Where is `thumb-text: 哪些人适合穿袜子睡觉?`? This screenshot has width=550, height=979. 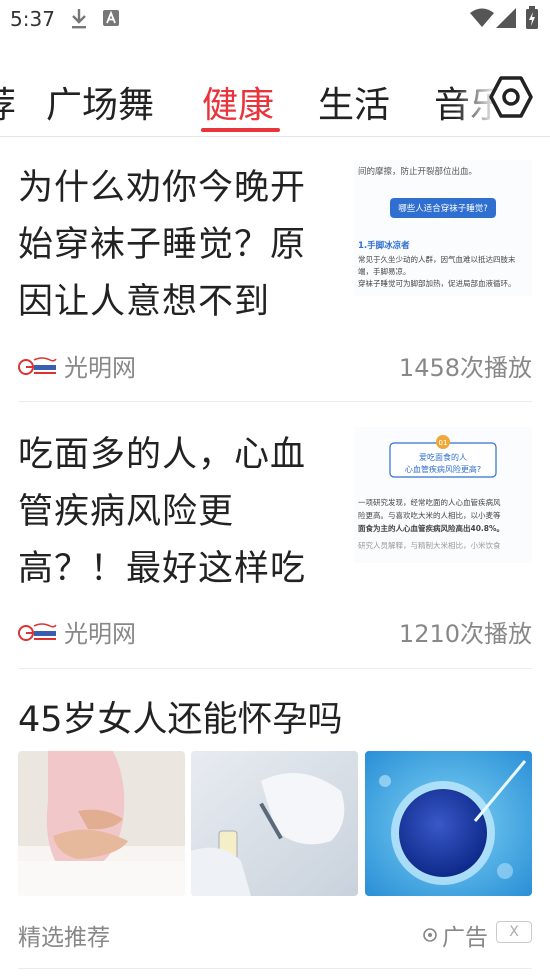 thumb-text: 哪些人适合穿袜子睡觉? is located at coordinates (443, 208).